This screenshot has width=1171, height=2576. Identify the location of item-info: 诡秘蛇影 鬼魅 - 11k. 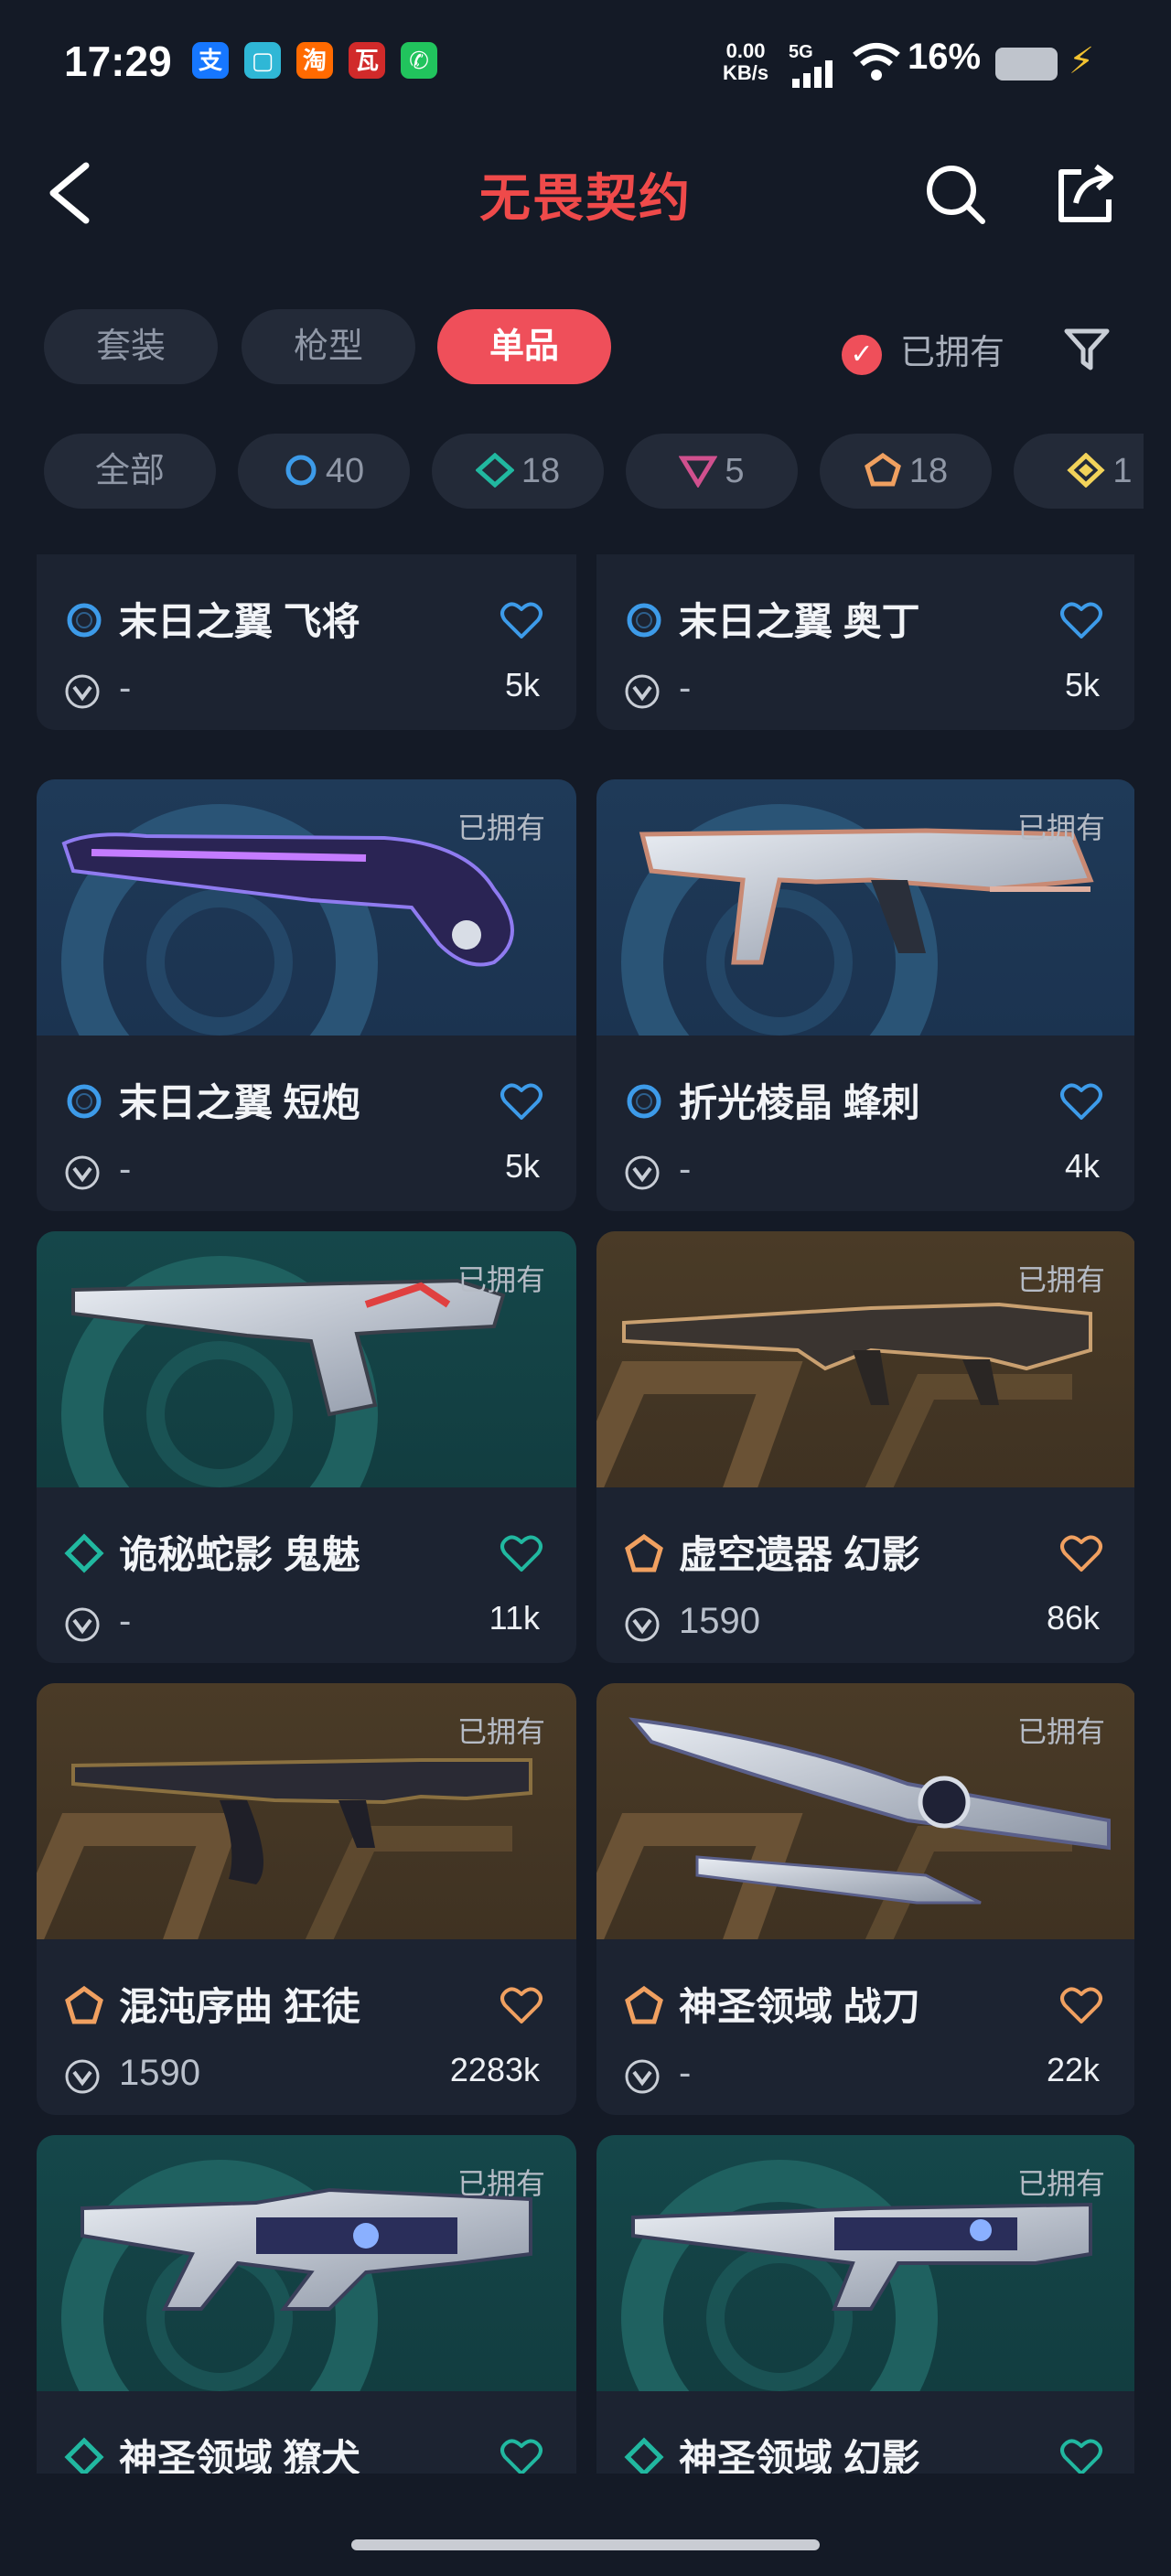
(306, 1575).